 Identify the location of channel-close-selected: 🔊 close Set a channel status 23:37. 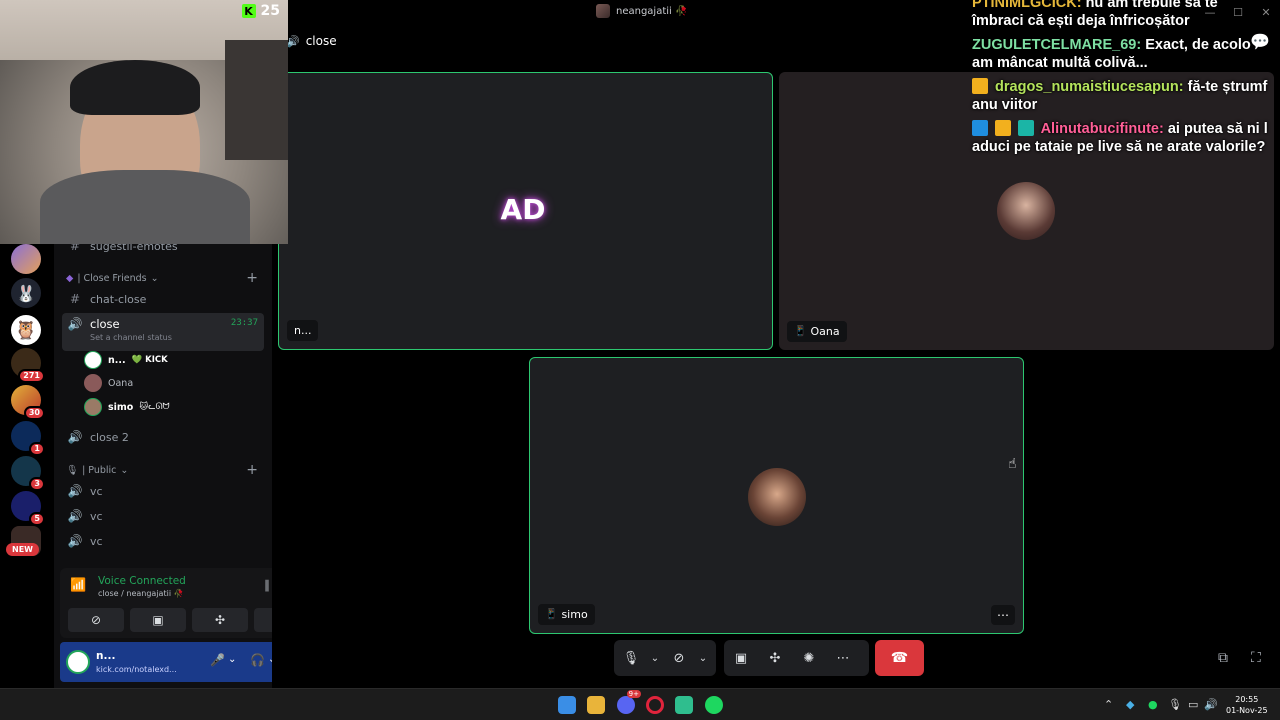
(163, 332).